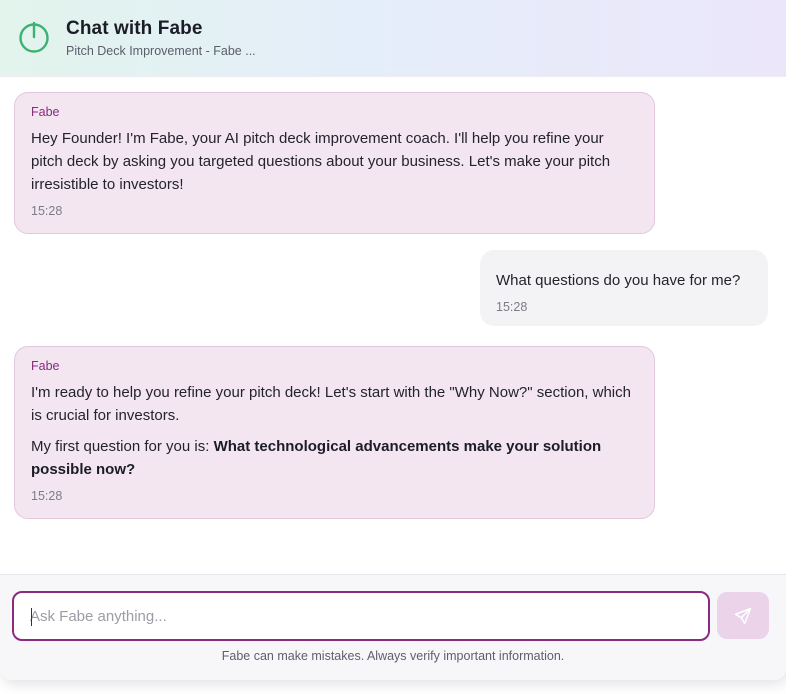  I want to click on send-button, so click(743, 615).